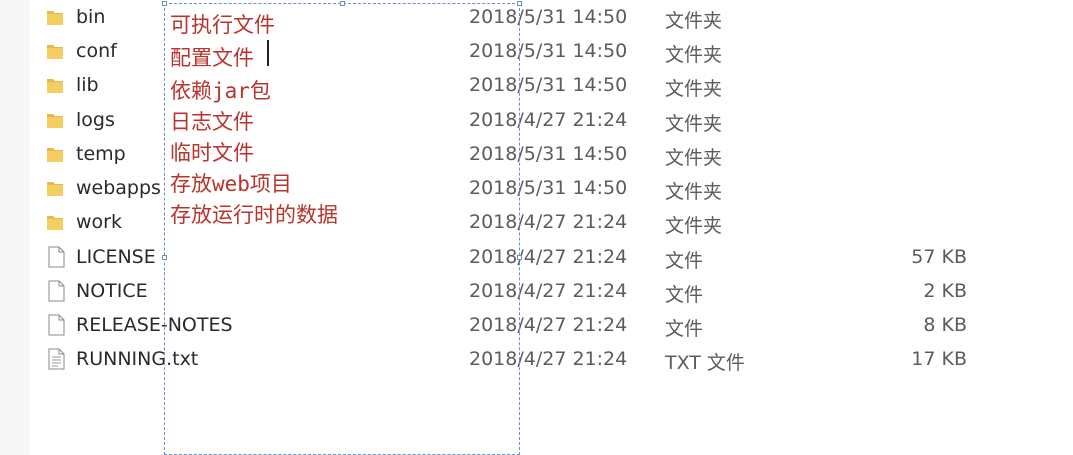 Image resolution: width=1073 pixels, height=455 pixels. What do you see at coordinates (164, 257) in the screenshot?
I see `resize-handle-middle-left` at bounding box center [164, 257].